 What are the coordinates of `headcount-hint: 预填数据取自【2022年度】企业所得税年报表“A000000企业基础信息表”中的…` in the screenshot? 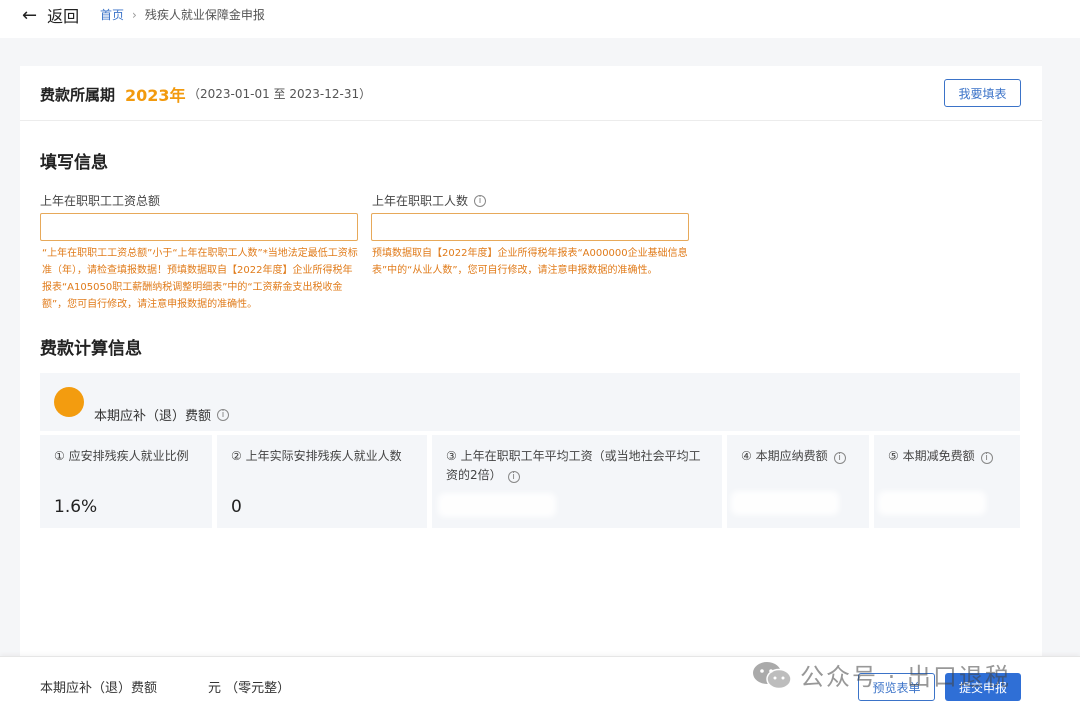 It's located at (530, 262).